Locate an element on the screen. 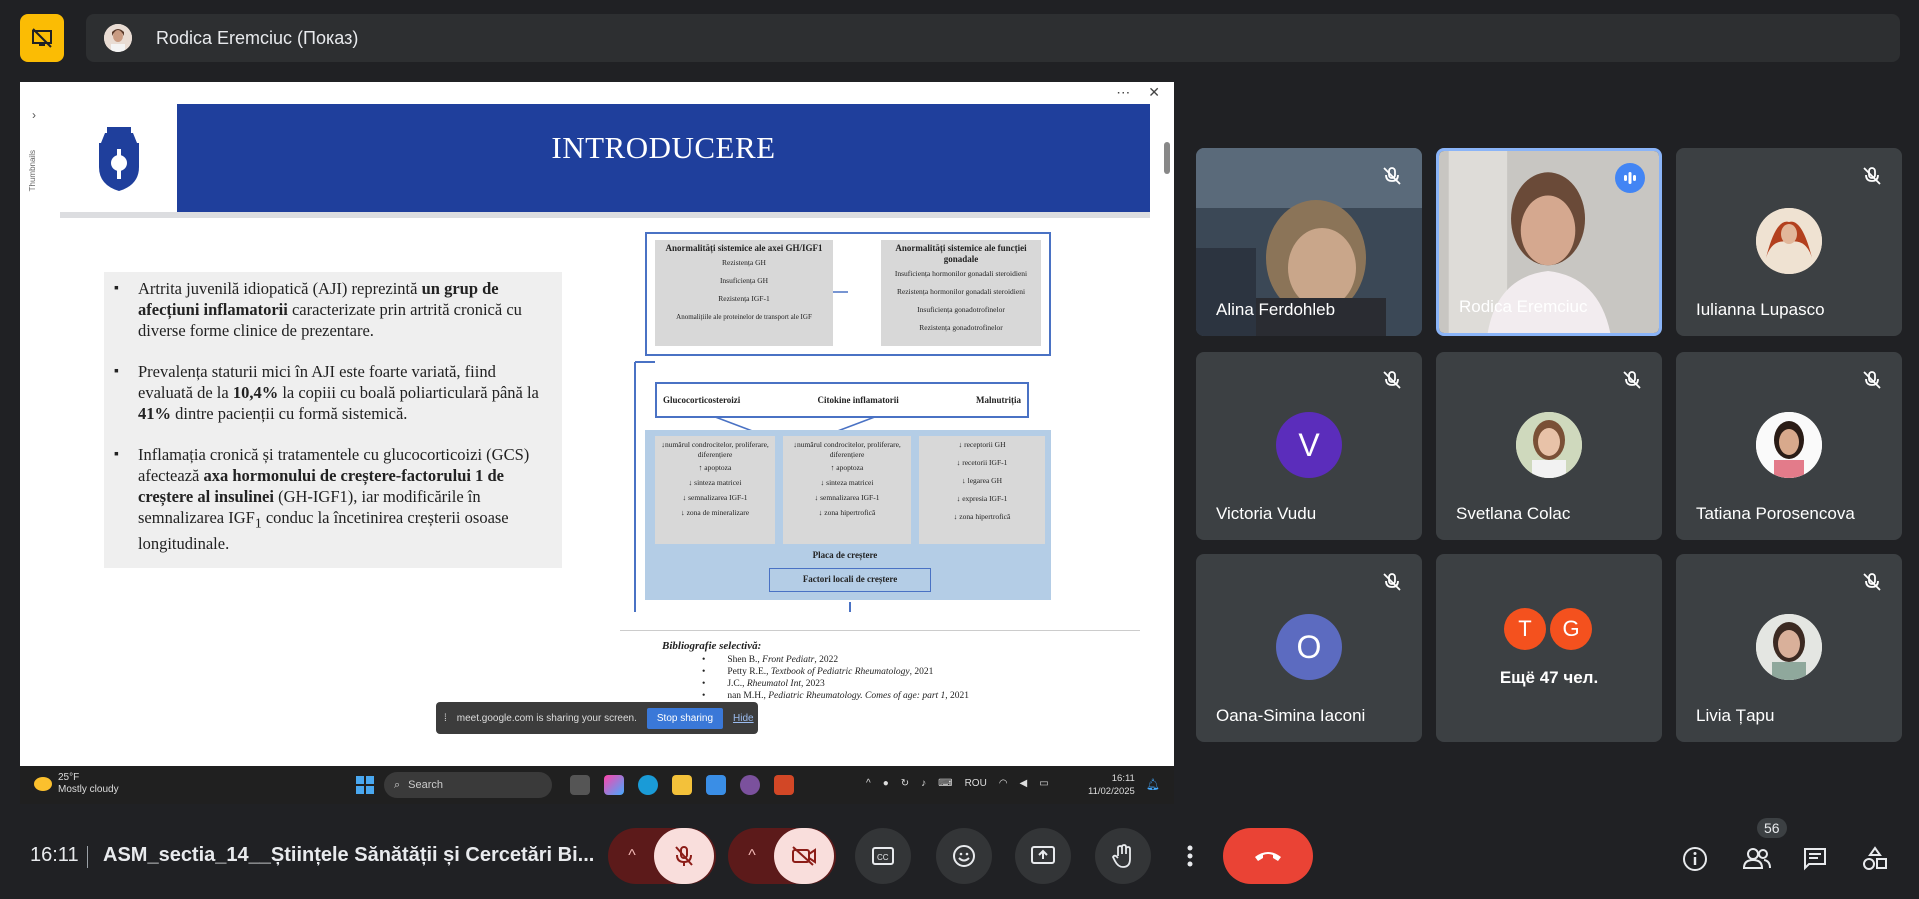 The height and width of the screenshot is (899, 1919). file-explorer-icon is located at coordinates (682, 785).